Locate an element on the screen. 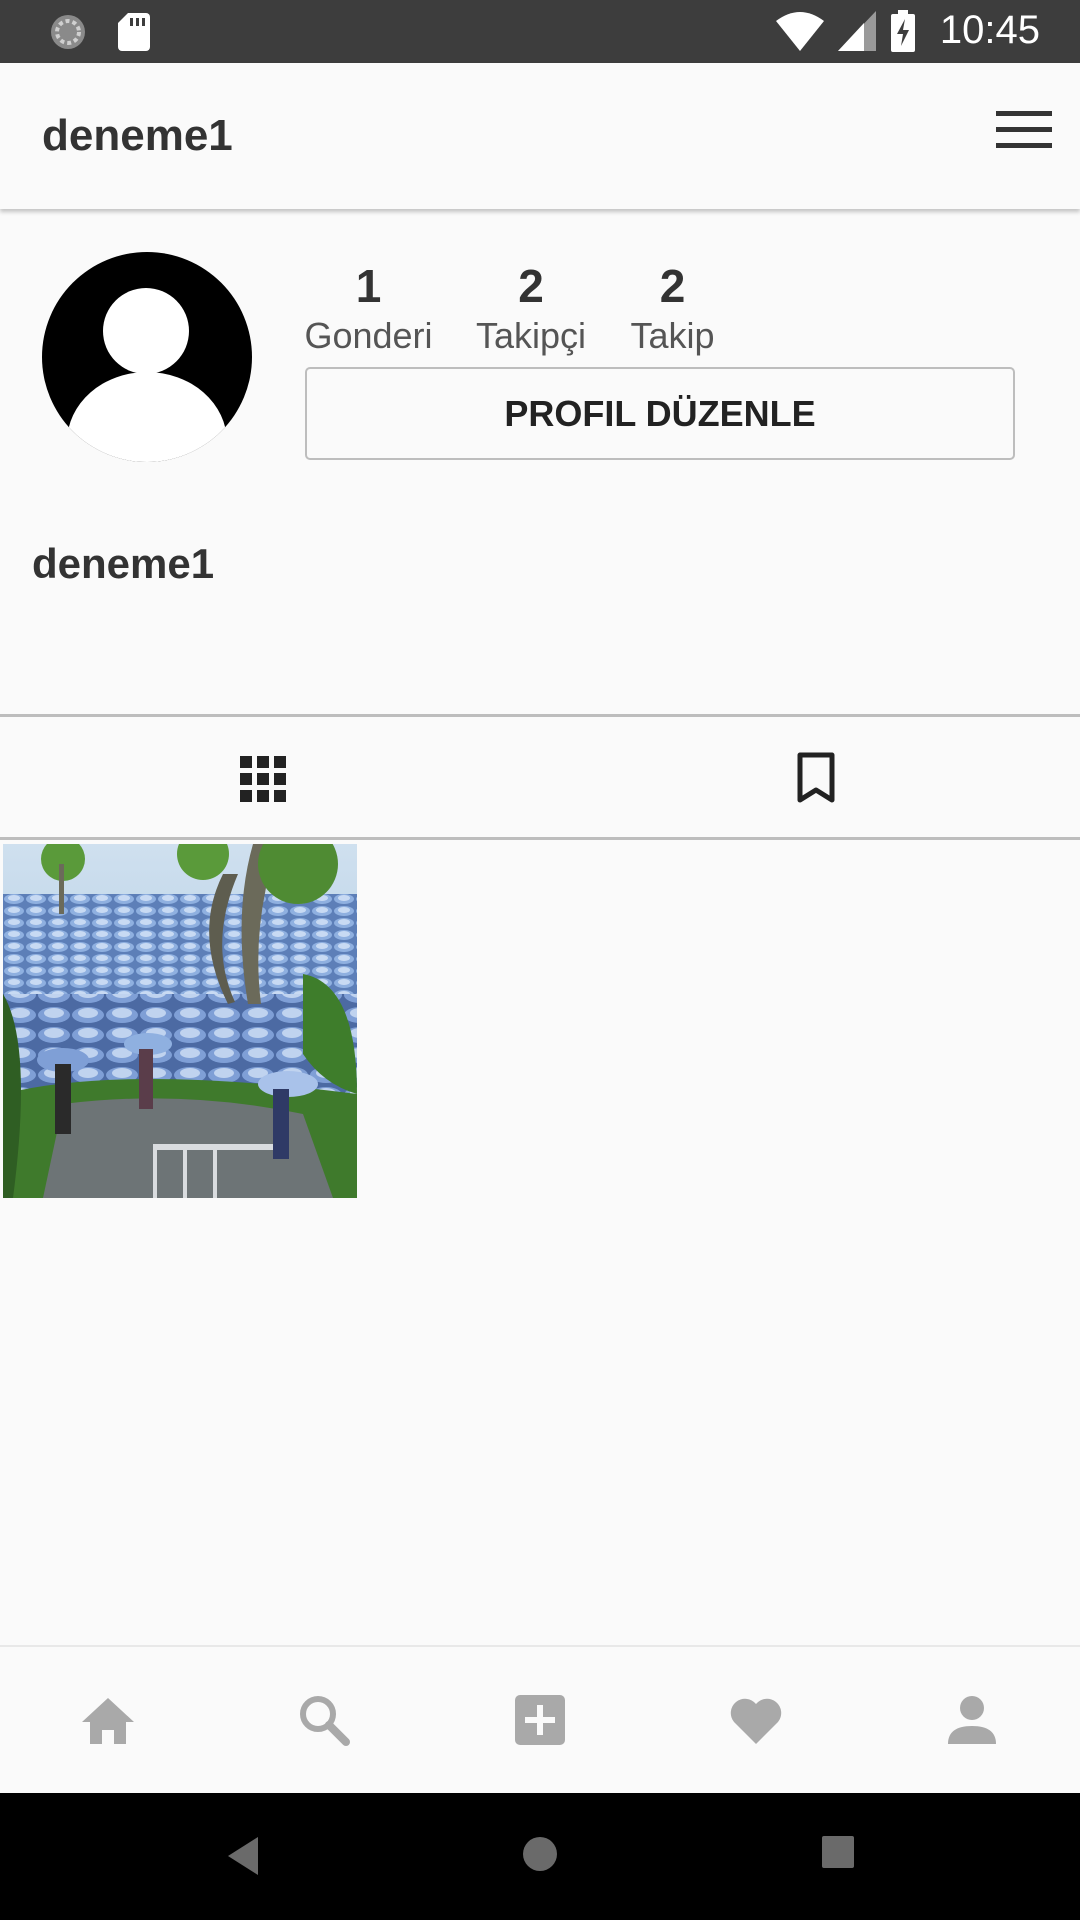  back-icon is located at coordinates (242, 1856).